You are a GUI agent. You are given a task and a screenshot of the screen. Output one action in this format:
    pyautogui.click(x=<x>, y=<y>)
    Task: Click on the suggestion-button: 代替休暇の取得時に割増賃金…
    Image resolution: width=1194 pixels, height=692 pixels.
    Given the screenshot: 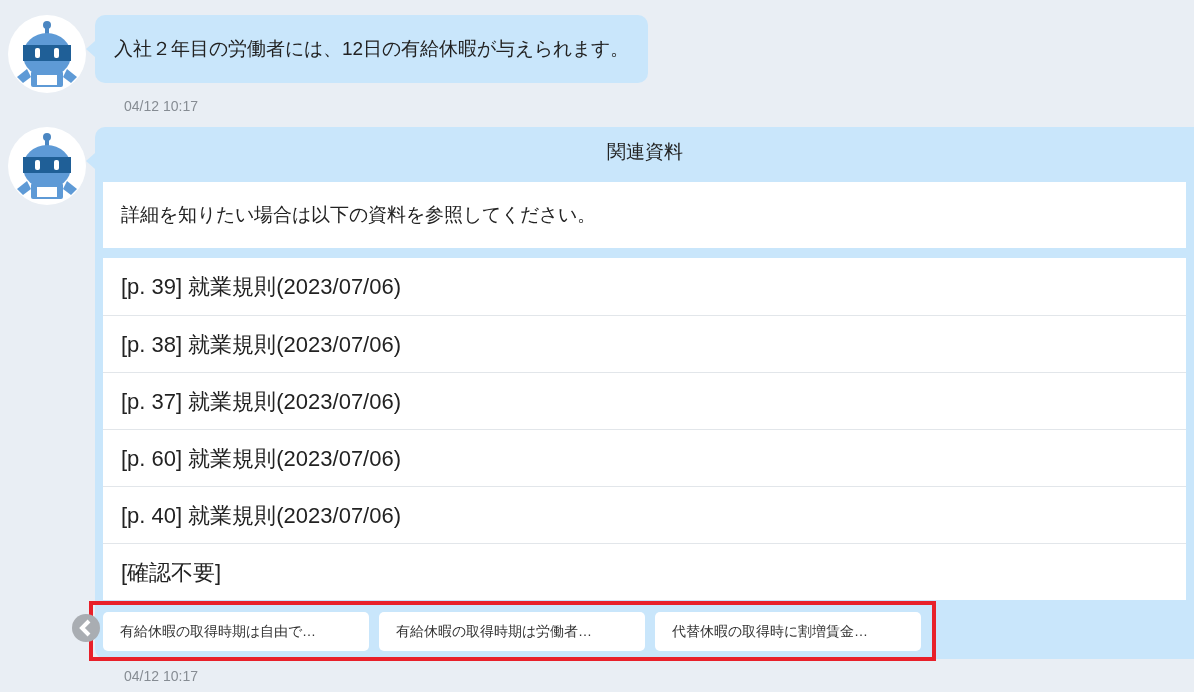 What is the action you would take?
    pyautogui.click(x=788, y=631)
    